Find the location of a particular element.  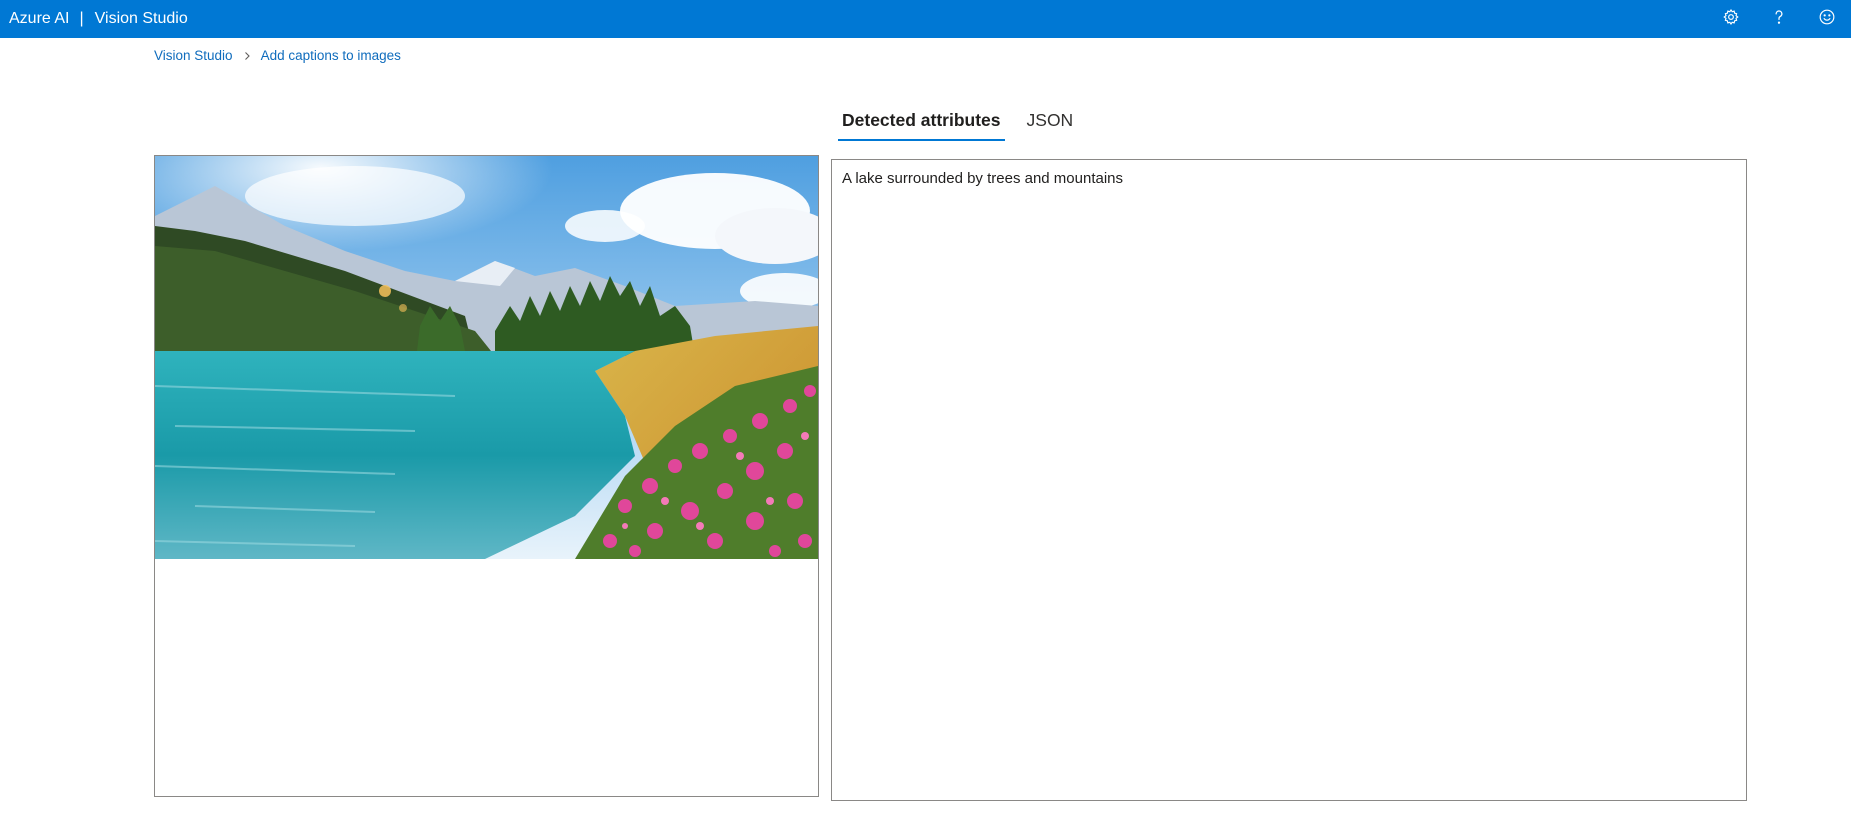

top-bar: Azure AI | Vision Studio is located at coordinates (925, 19).